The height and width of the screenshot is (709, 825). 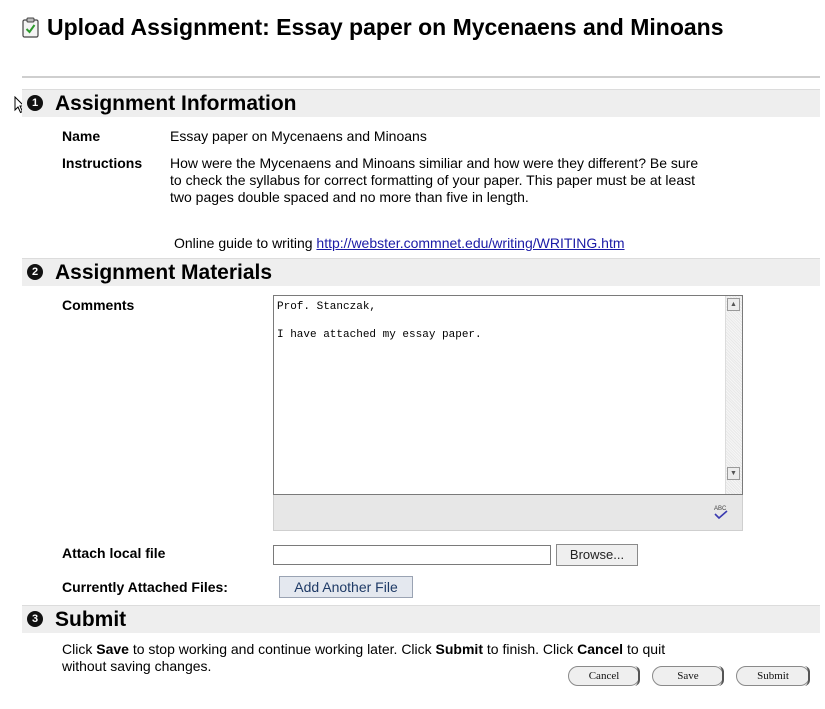 I want to click on name-label: Name, so click(x=81, y=136).